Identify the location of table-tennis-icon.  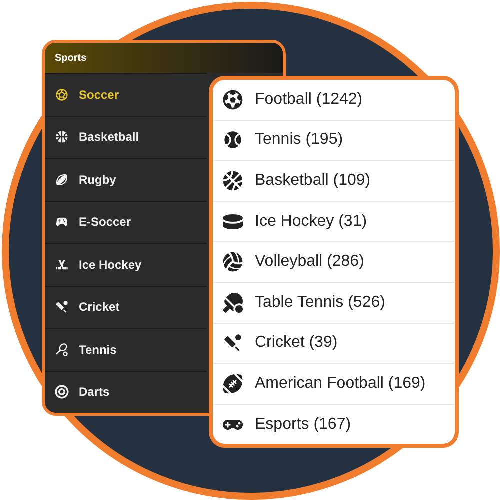
(233, 302).